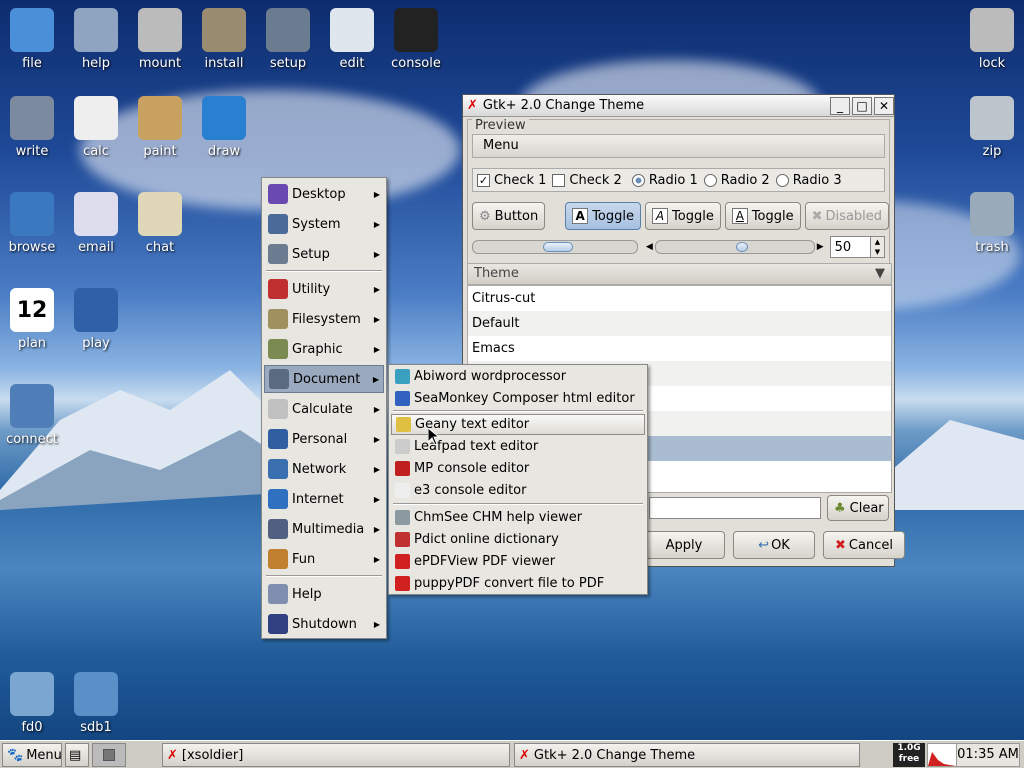 This screenshot has width=1024, height=768. Describe the element at coordinates (224, 151) in the screenshot. I see `desktop-icon-label: draw` at that location.